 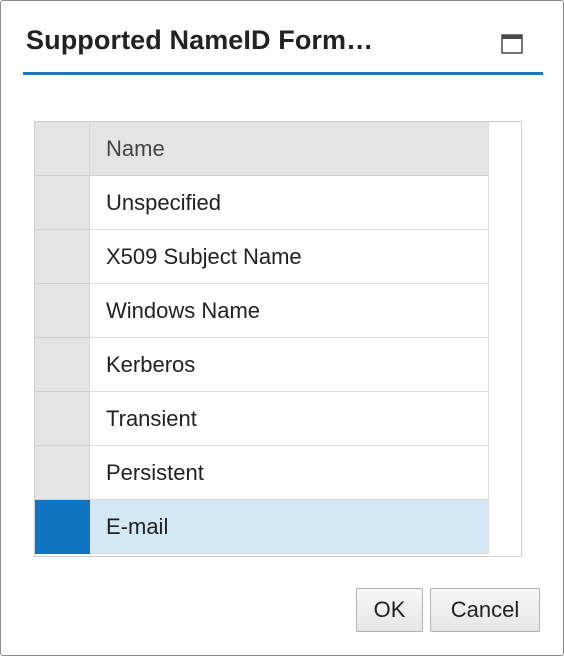 What do you see at coordinates (389, 610) in the screenshot?
I see `ok-button: OK` at bounding box center [389, 610].